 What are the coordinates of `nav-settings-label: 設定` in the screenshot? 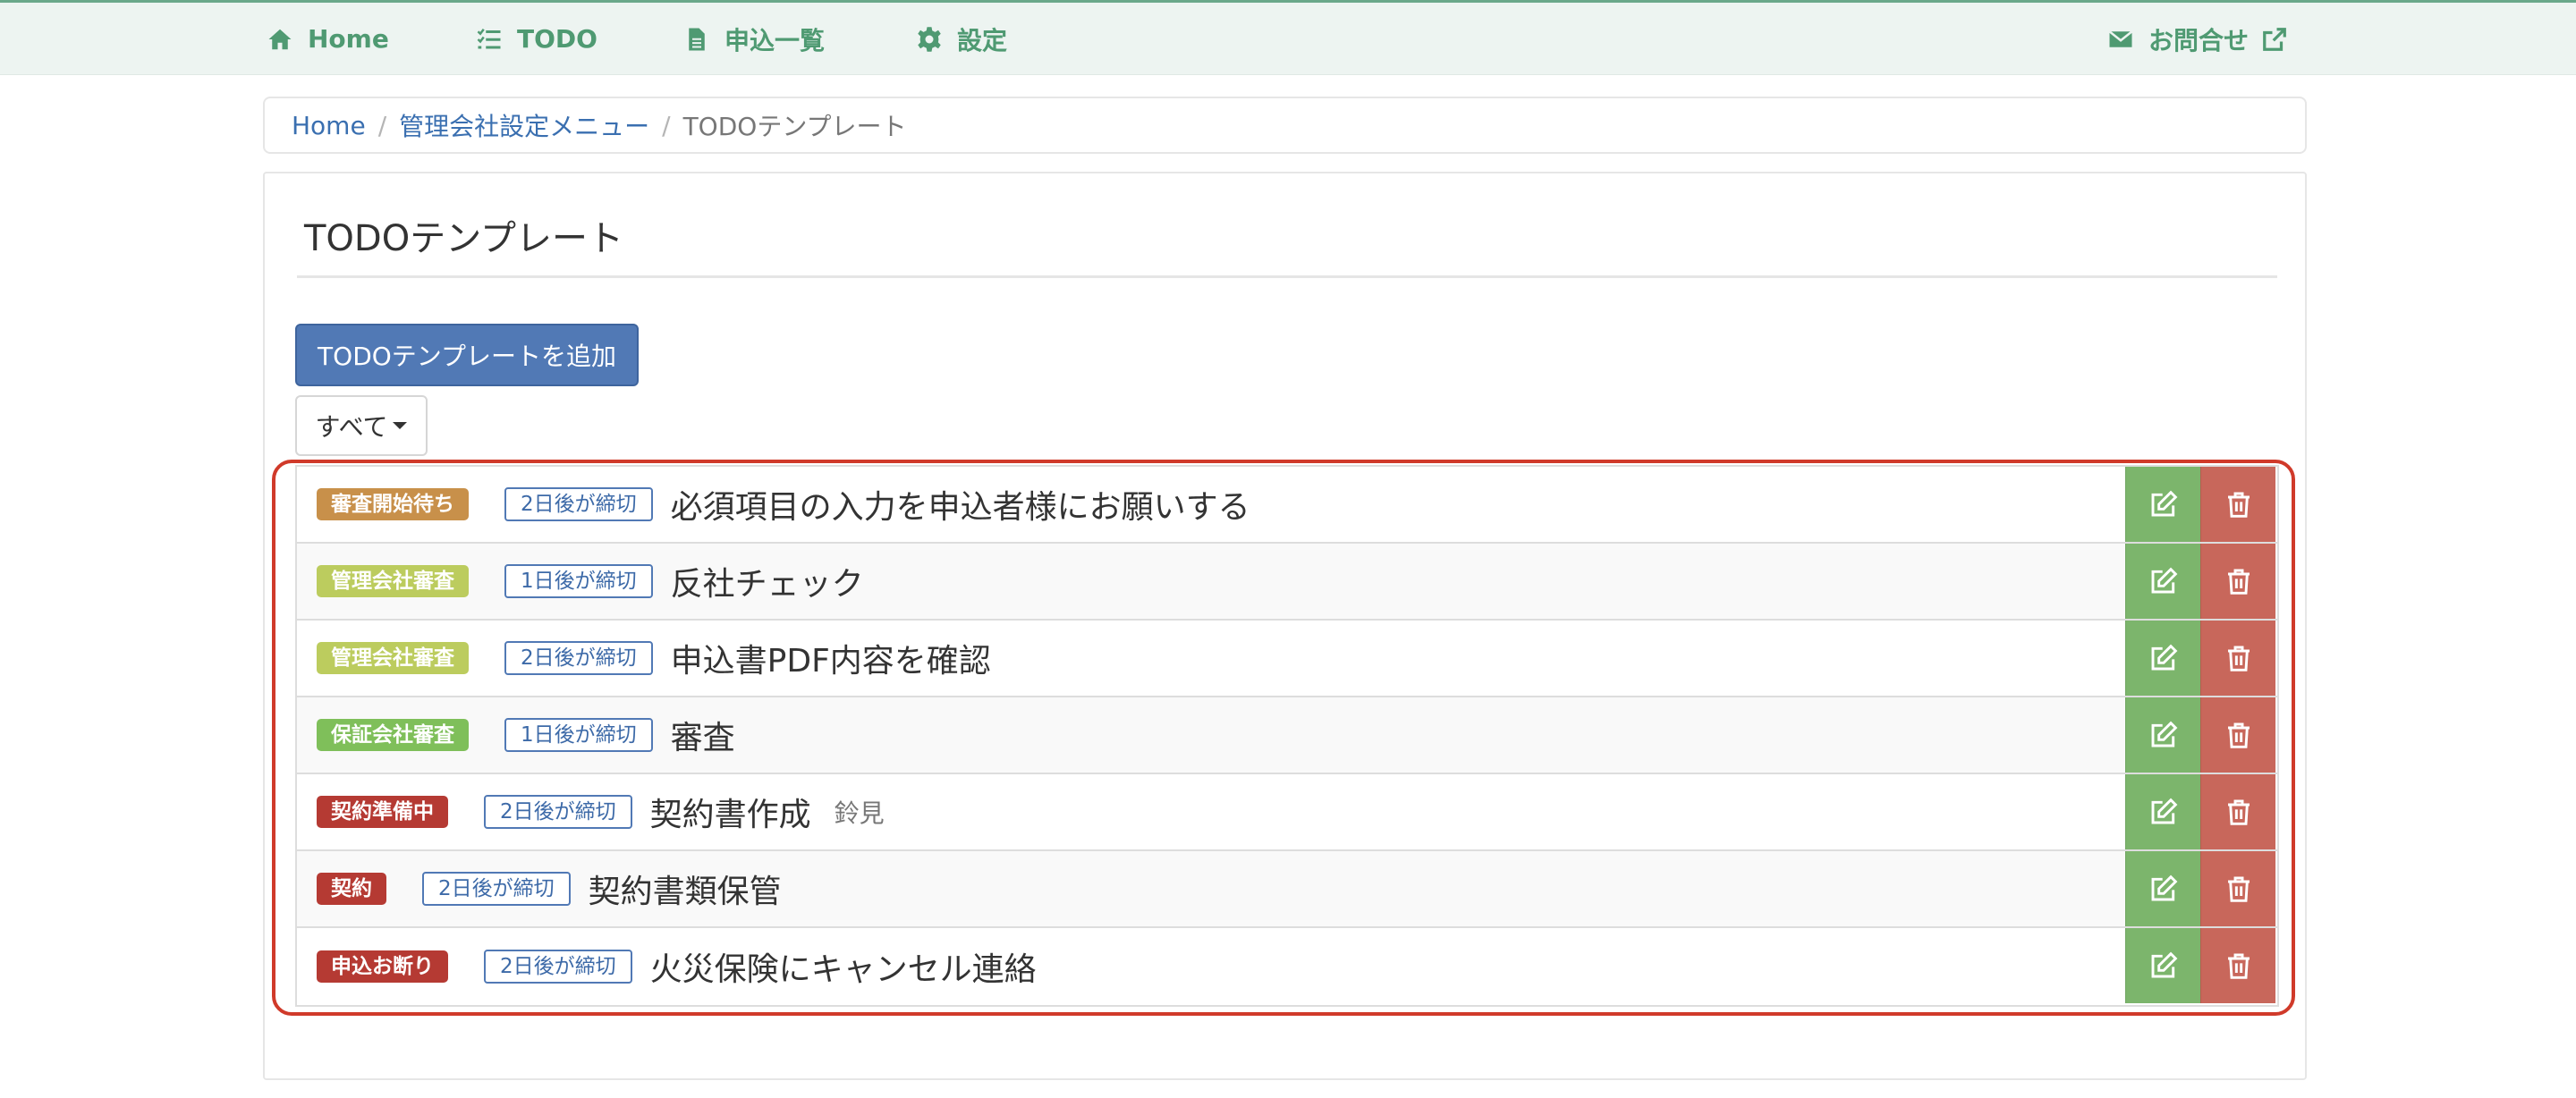 It's located at (982, 40).